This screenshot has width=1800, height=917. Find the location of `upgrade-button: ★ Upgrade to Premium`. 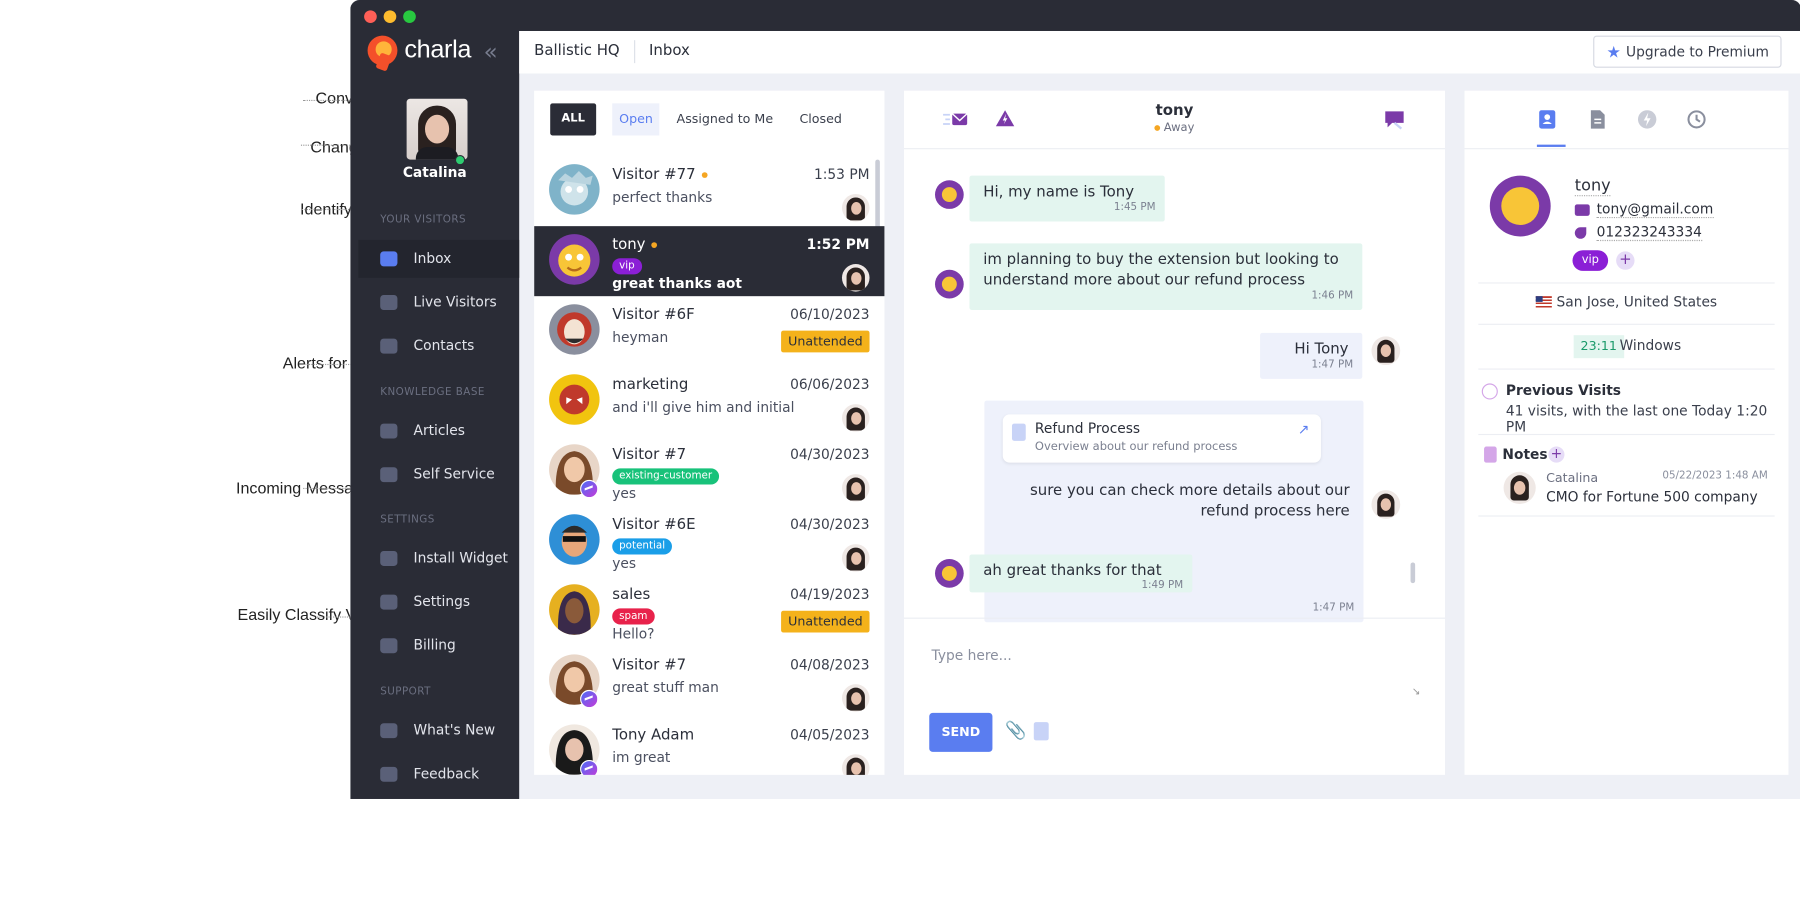

upgrade-button: ★ Upgrade to Premium is located at coordinates (1687, 51).